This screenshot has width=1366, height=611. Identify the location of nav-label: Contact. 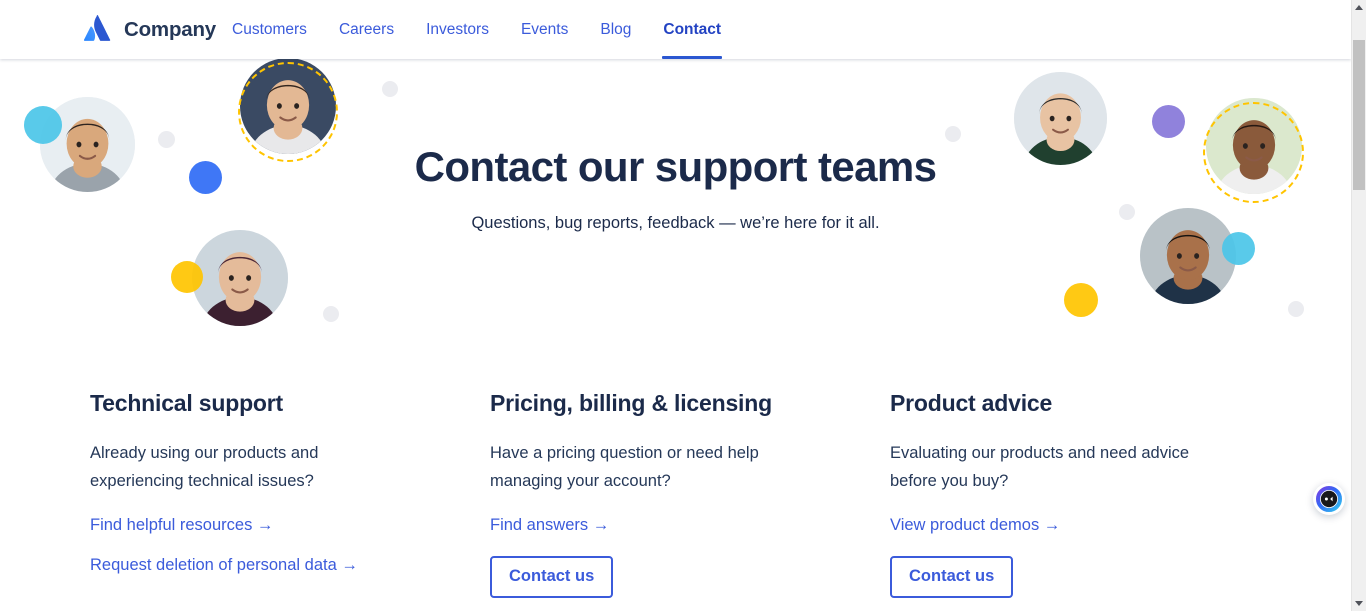
(692, 29).